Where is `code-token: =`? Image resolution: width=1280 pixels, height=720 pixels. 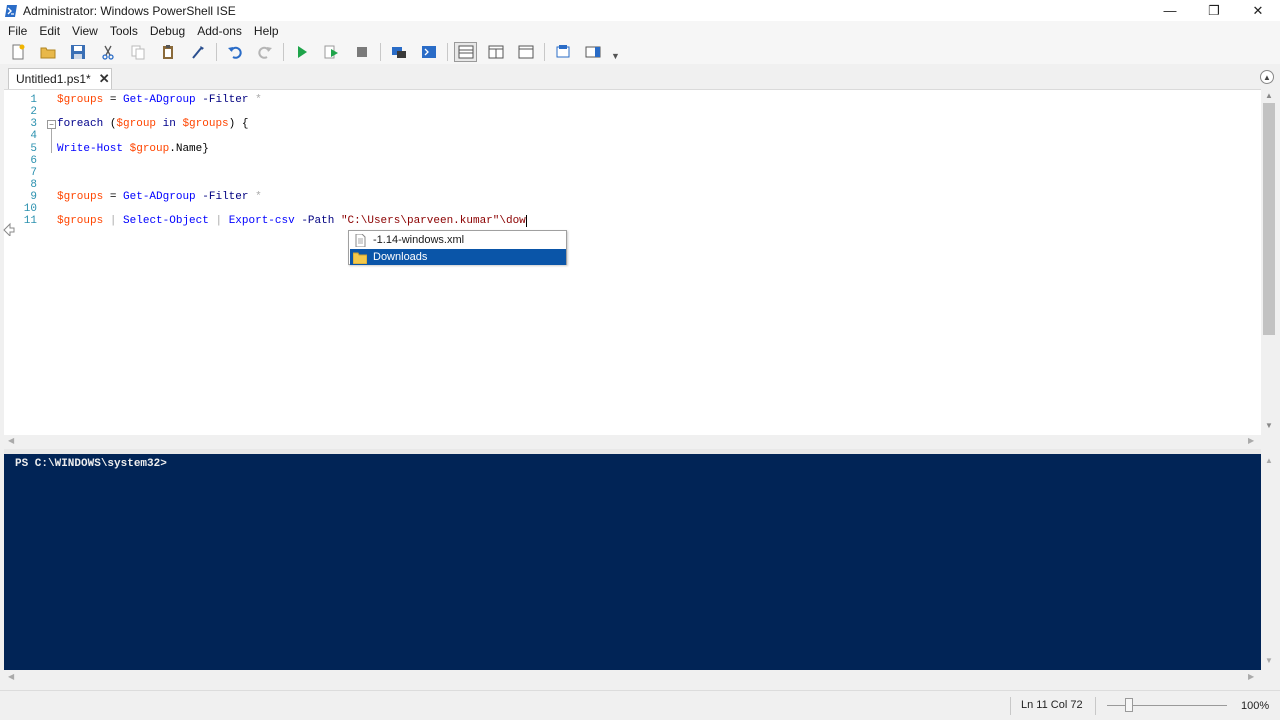 code-token: = is located at coordinates (113, 100).